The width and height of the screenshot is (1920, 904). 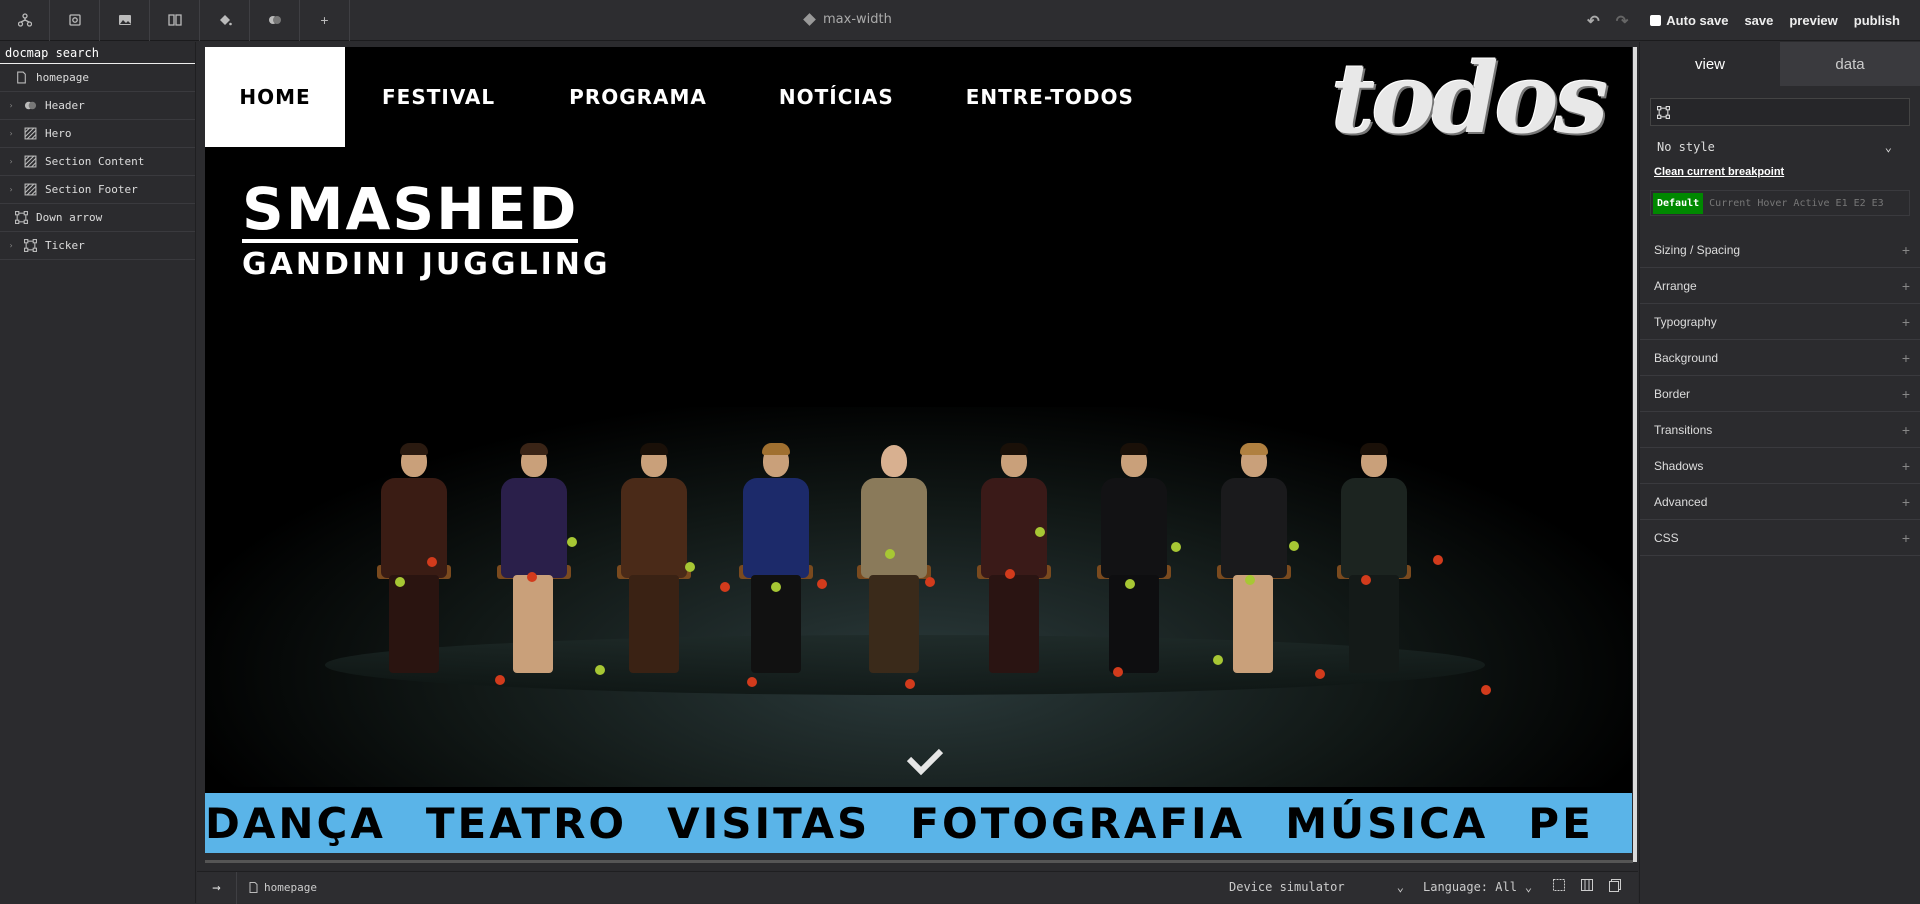 What do you see at coordinates (1780, 286) in the screenshot?
I see `section-arrange: Arrange +` at bounding box center [1780, 286].